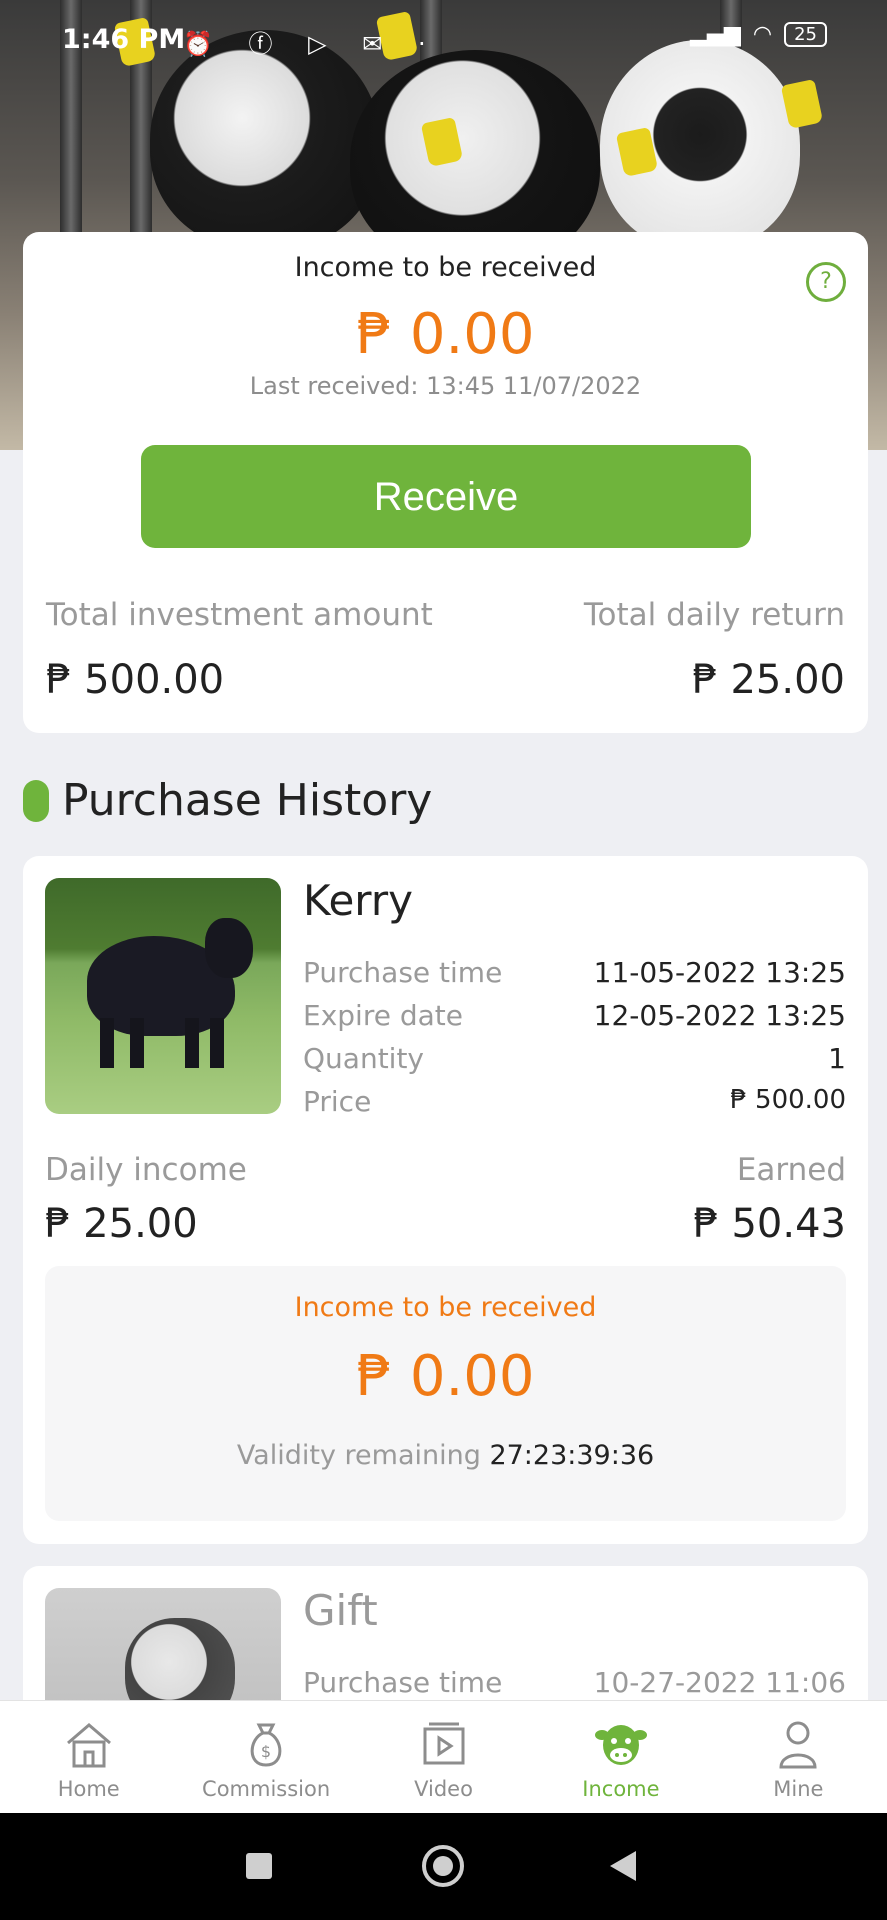 The width and height of the screenshot is (887, 1920). What do you see at coordinates (445, 1376) in the screenshot?
I see `item-income-amount: ₱ 0.00` at bounding box center [445, 1376].